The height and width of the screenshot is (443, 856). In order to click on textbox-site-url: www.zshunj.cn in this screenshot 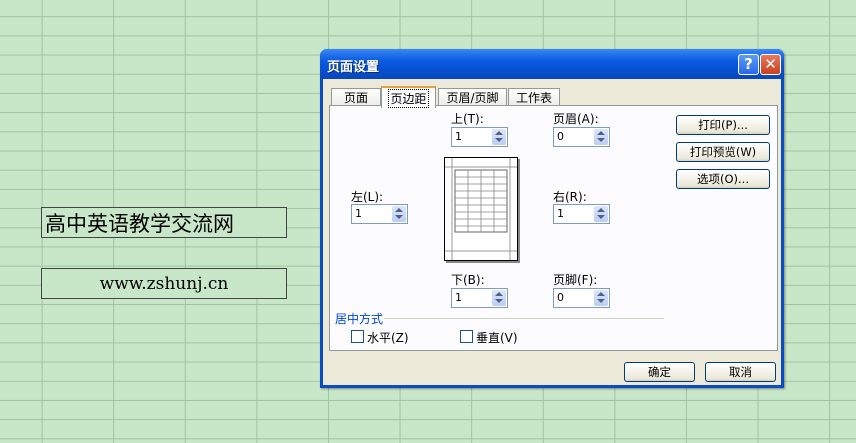, I will do `click(164, 283)`.